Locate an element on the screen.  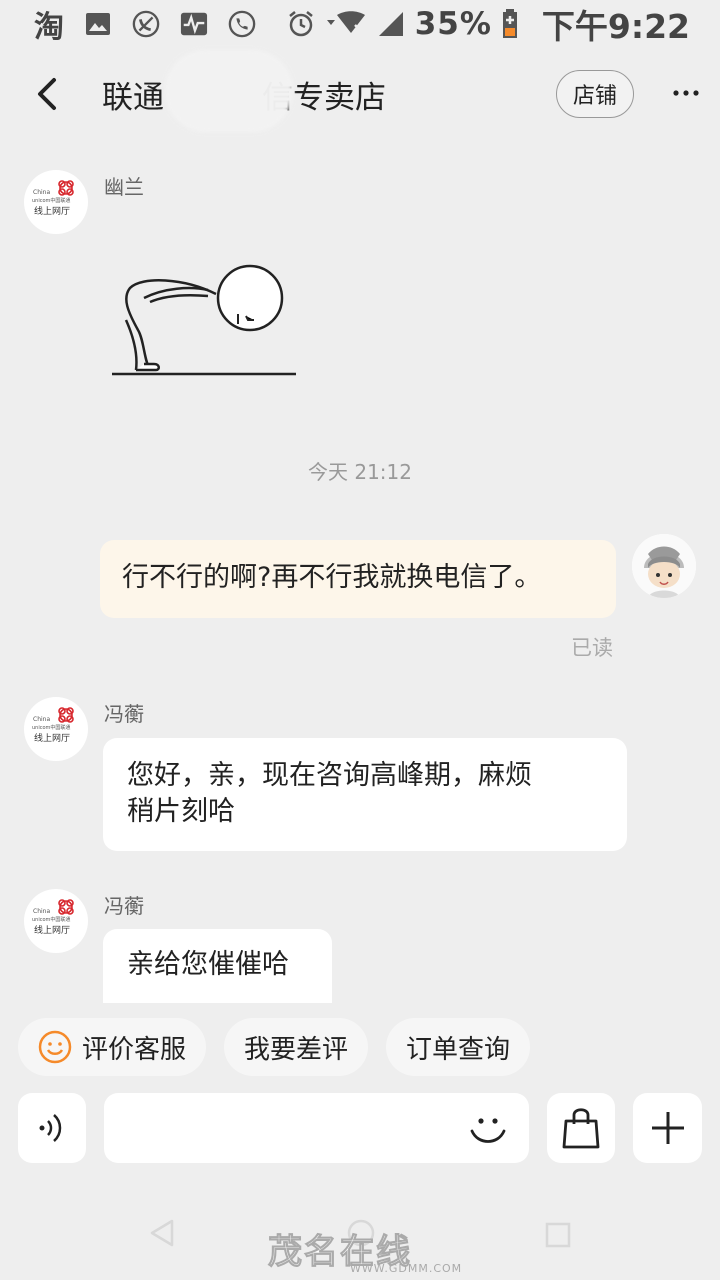
chip-label: 订单查询 is located at coordinates (458, 1049).